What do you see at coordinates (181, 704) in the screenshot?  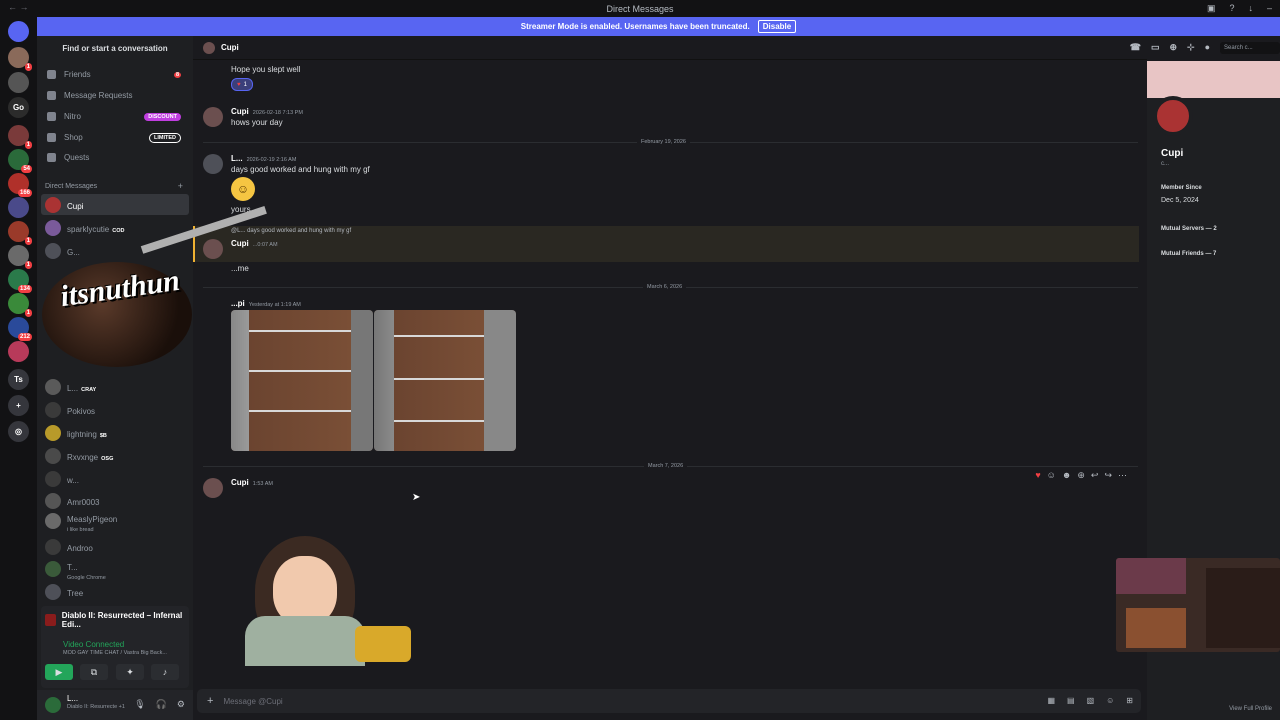 I see `settings-icon: ⚙` at bounding box center [181, 704].